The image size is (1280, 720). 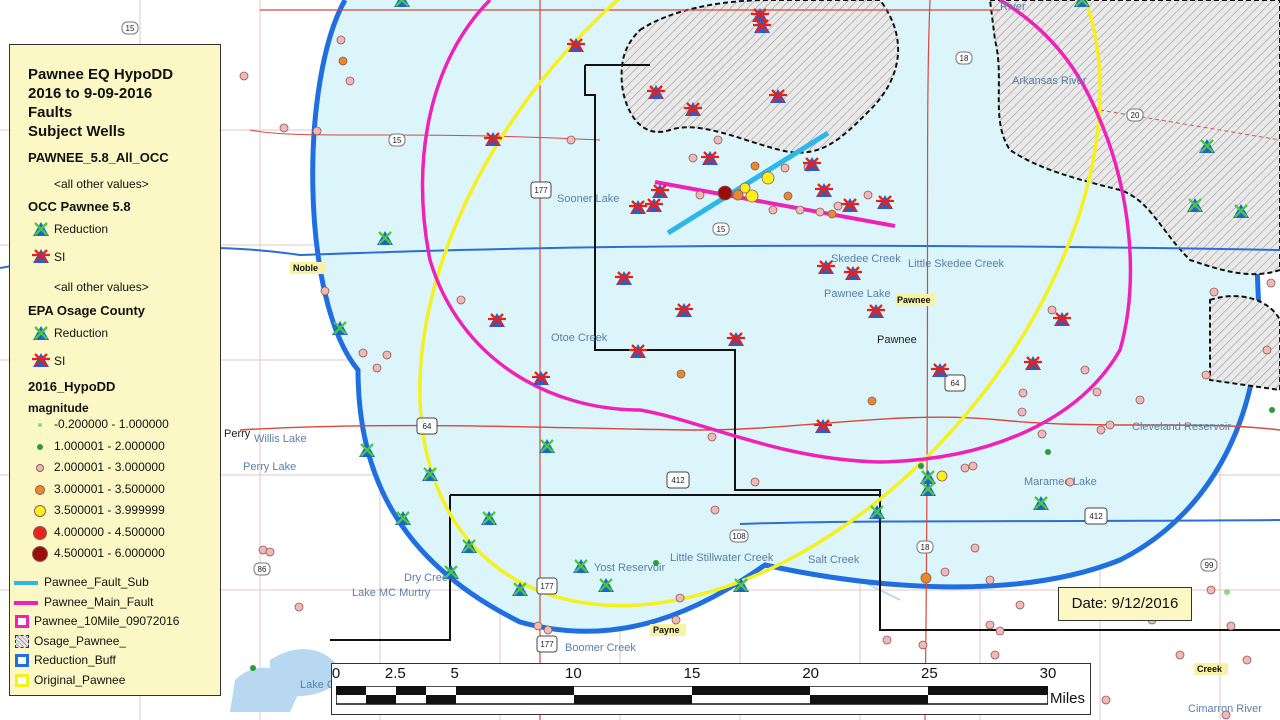 I want to click on scale-bar-tick: 30, so click(x=1048, y=673).